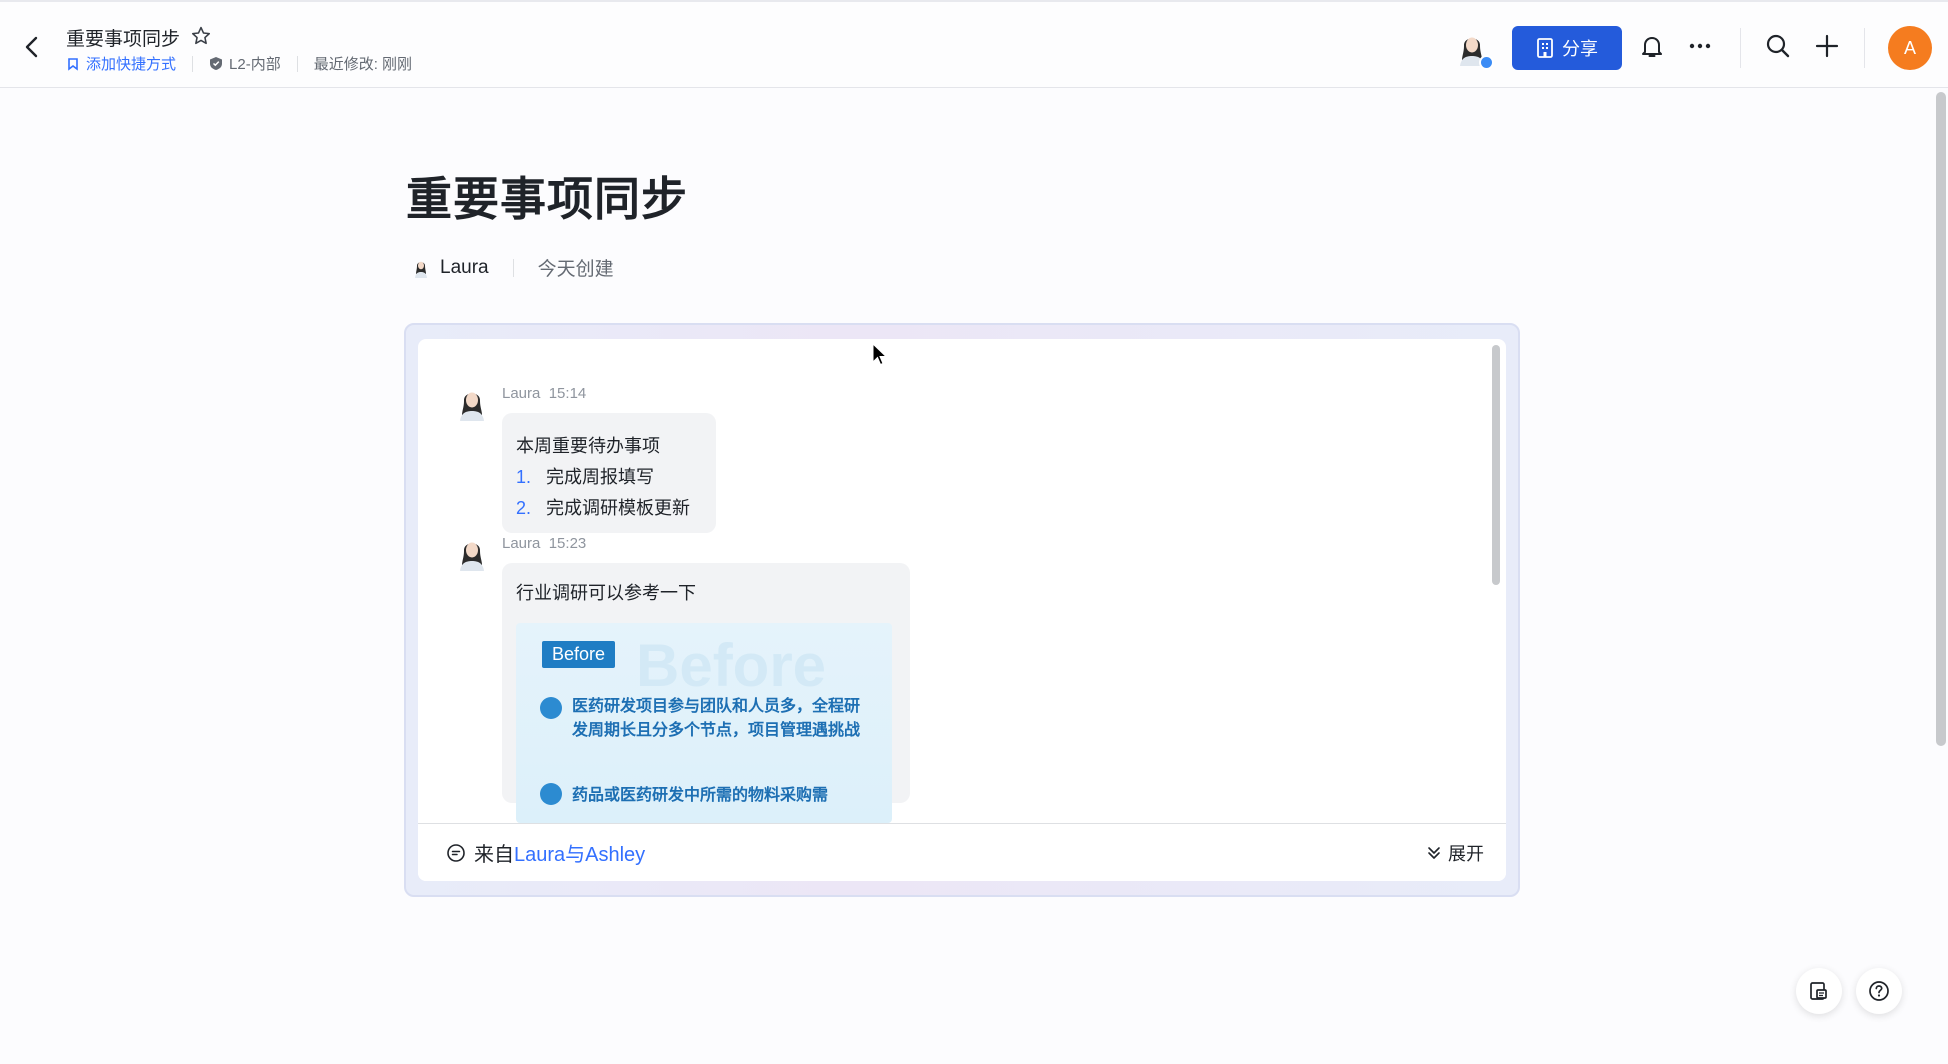  Describe the element at coordinates (575, 269) in the screenshot. I see `created-time: 今天创建` at that location.